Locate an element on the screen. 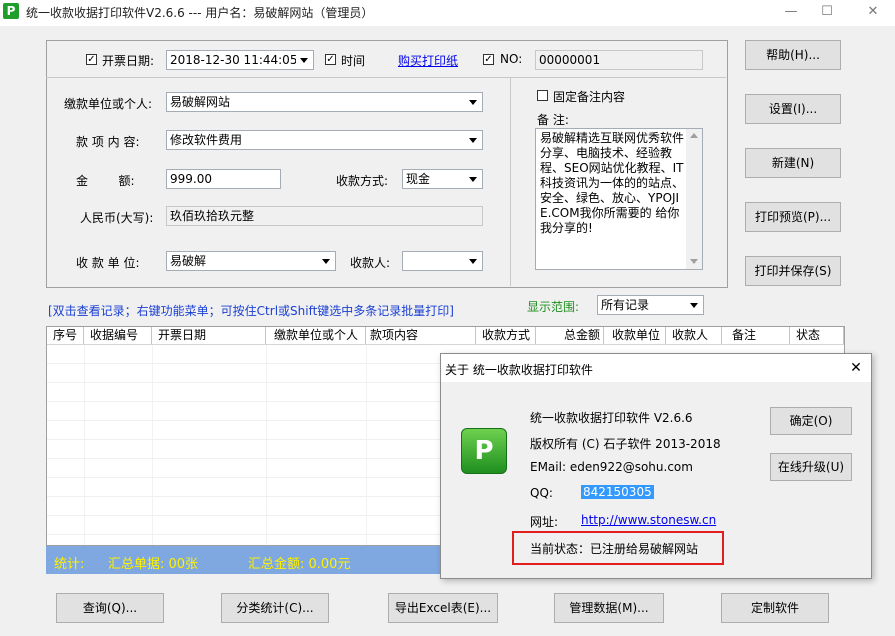  window-title: 统一收款收据打印软件V2.6.6 --- 用户名：易破解网站（管理员） is located at coordinates (200, 13).